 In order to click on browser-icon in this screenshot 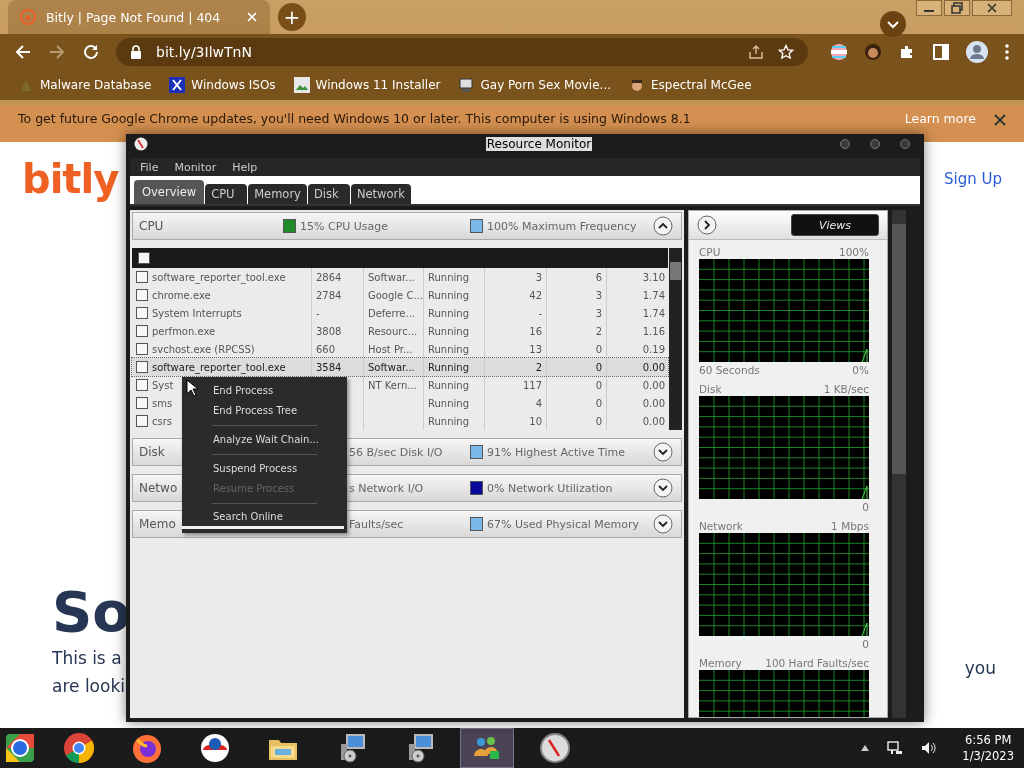, I will do `click(79, 748)`.